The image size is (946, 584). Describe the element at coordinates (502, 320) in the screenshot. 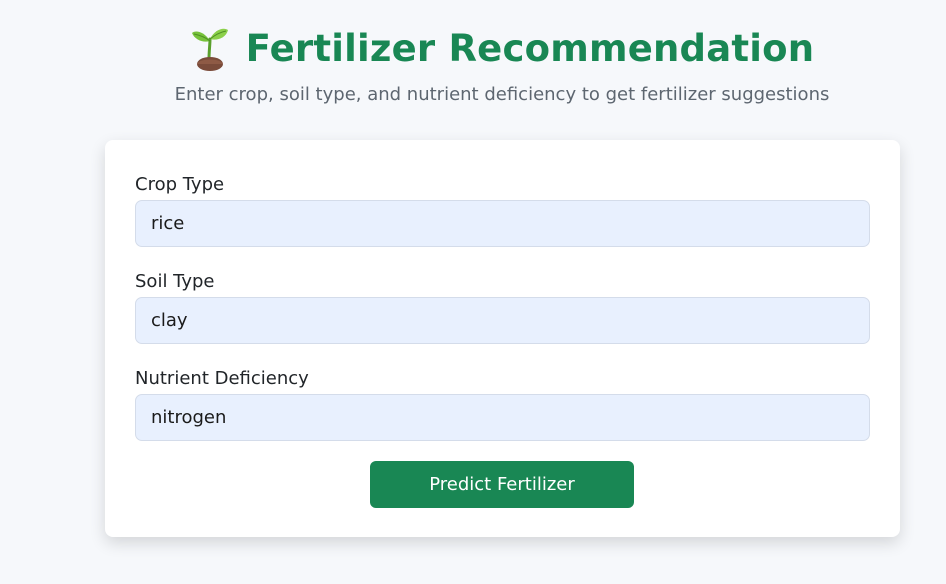

I see `soil-type-input` at that location.